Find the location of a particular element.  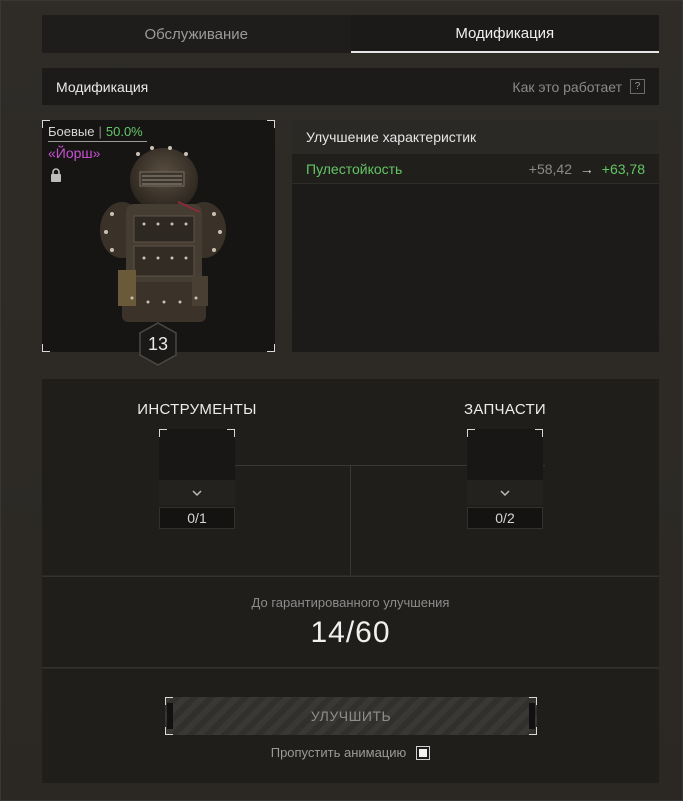

stat-current: +58,42 is located at coordinates (550, 168).